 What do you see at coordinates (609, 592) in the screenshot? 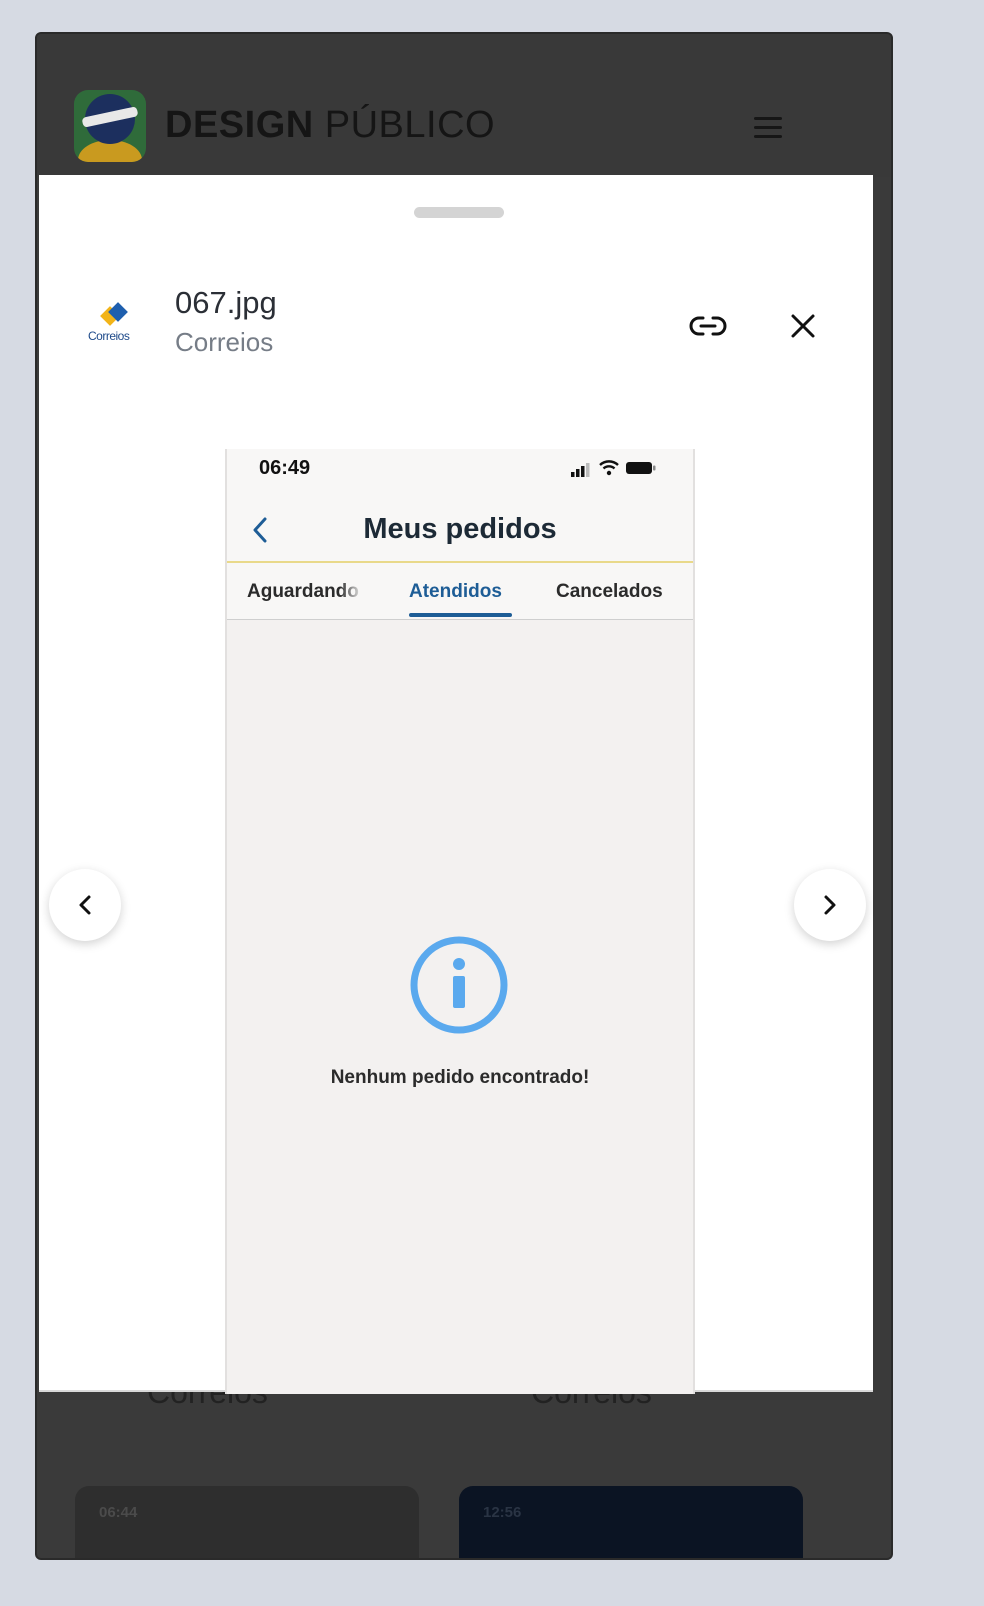
I see `tab-cancelados: Cancelados` at bounding box center [609, 592].